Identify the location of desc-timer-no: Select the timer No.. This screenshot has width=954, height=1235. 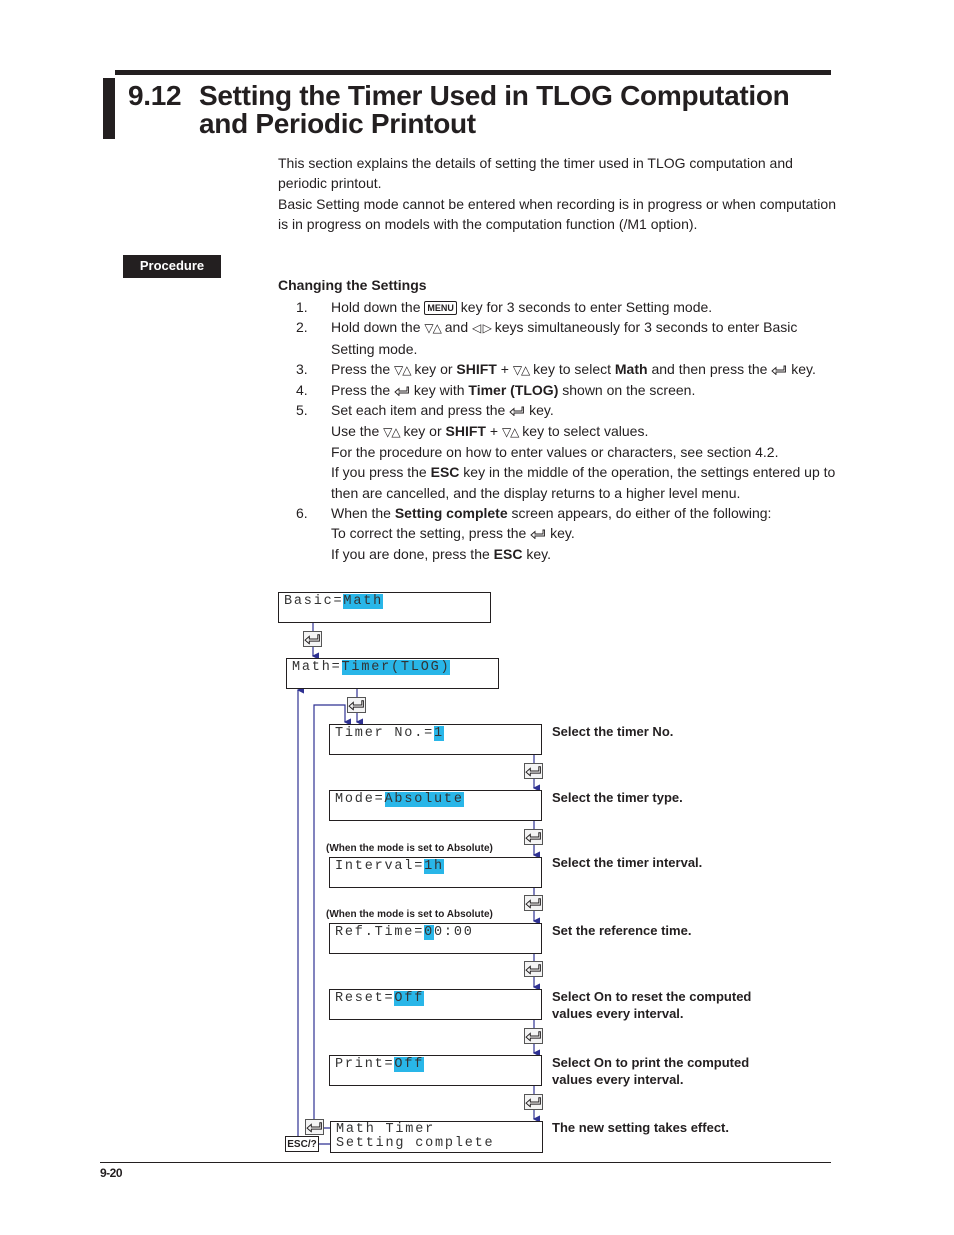
(613, 731).